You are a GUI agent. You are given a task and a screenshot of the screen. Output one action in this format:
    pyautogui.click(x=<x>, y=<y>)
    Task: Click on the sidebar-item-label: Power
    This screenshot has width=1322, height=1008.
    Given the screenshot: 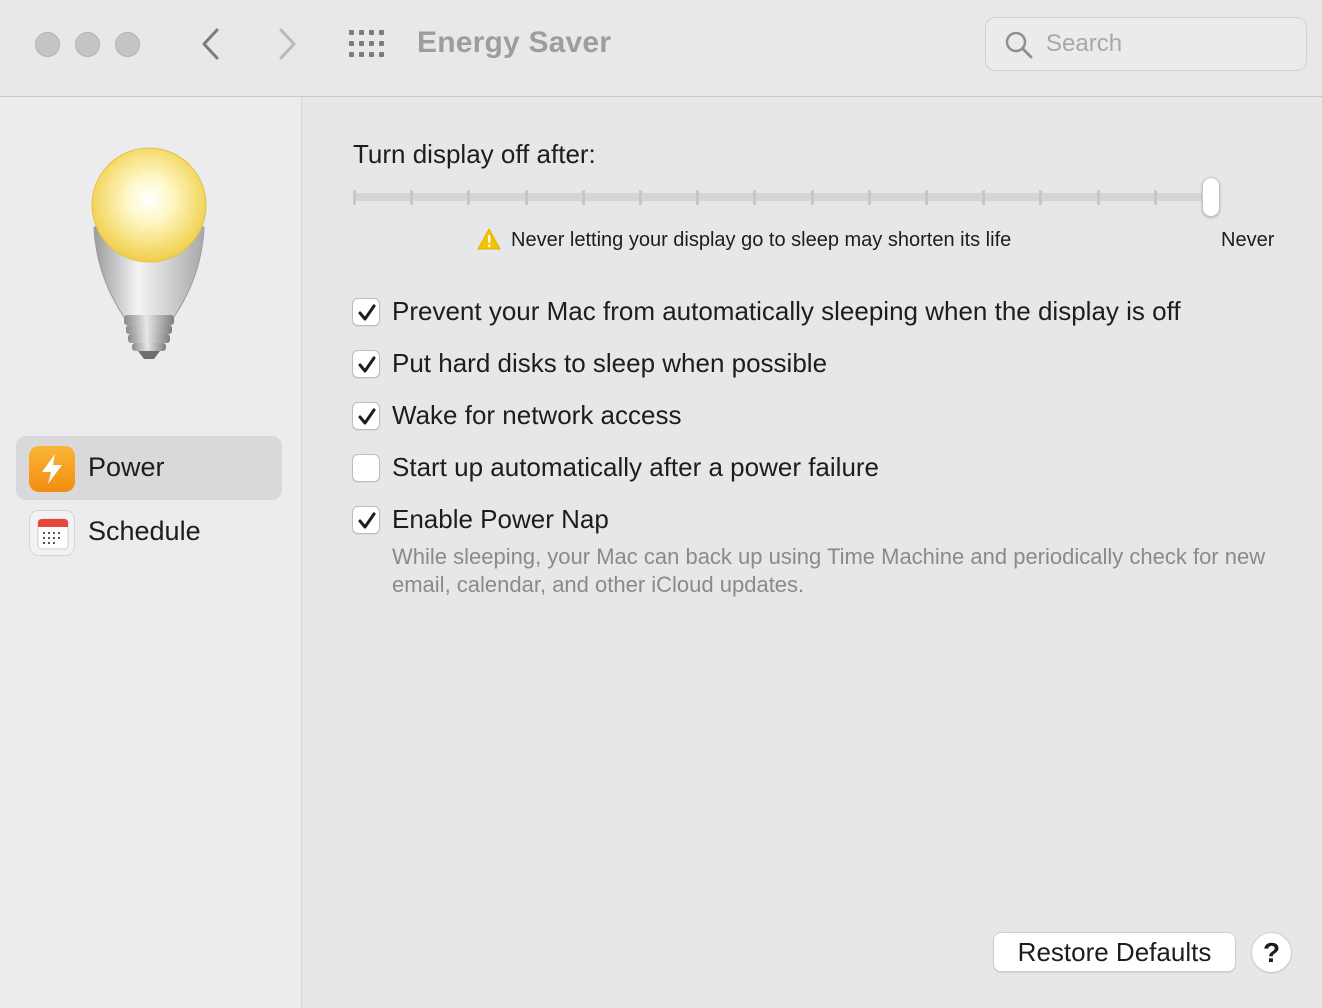 What is the action you would take?
    pyautogui.click(x=126, y=467)
    